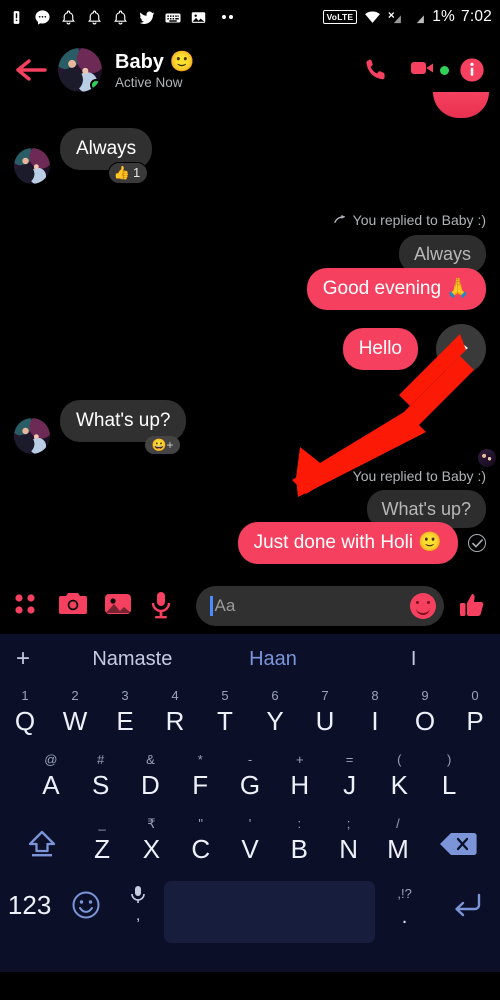 The width and height of the screenshot is (500, 1000). I want to click on key-p: 0P, so click(475, 714).